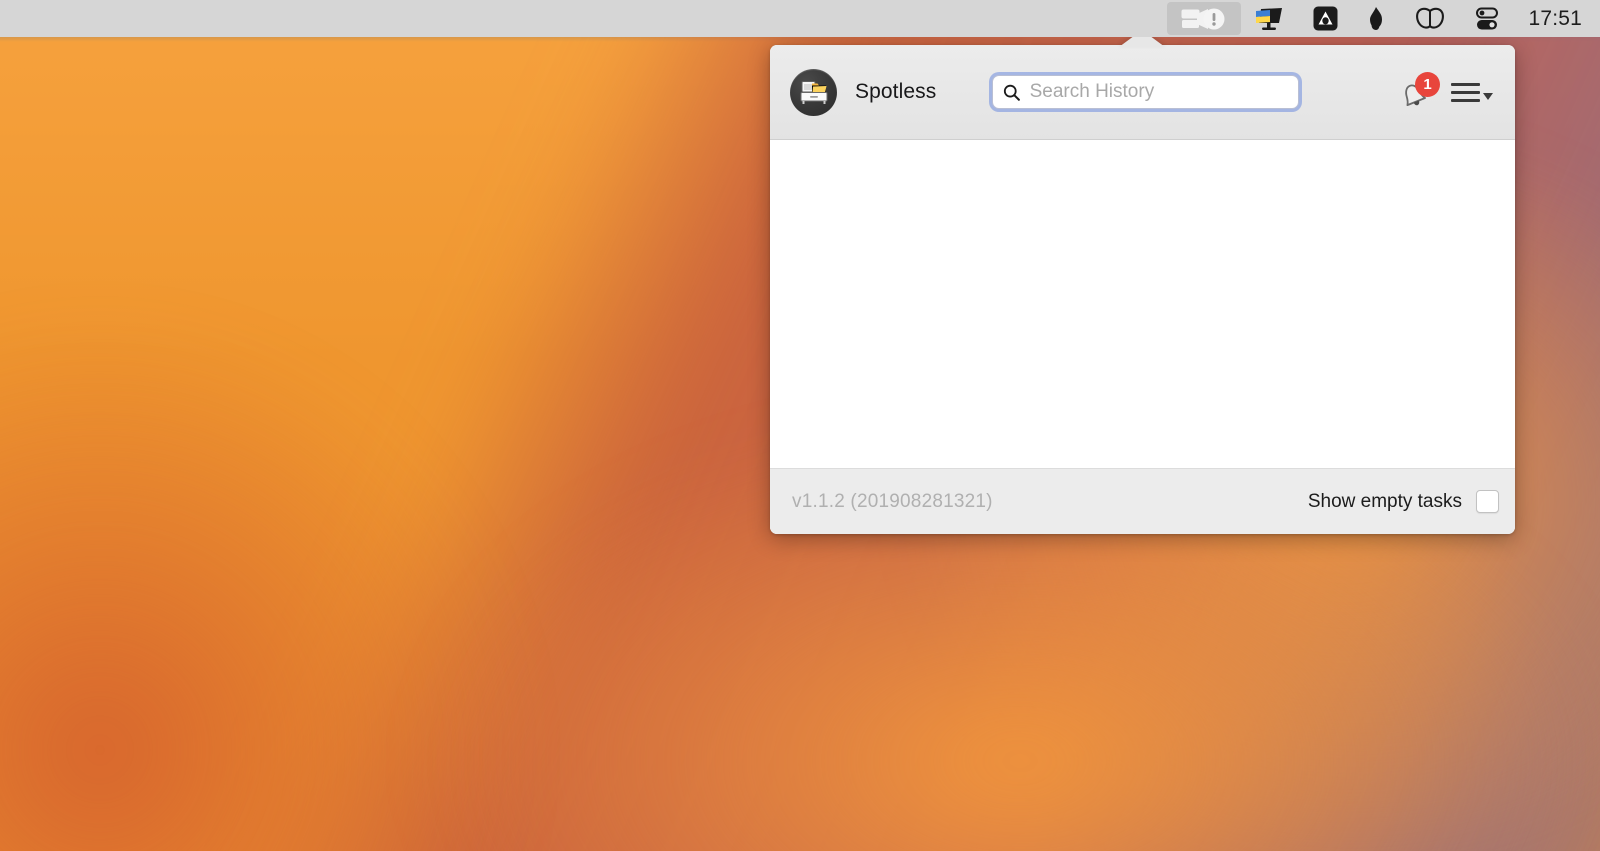 The image size is (1600, 851). I want to click on popover-header: Spotless 1, so click(1142, 92).